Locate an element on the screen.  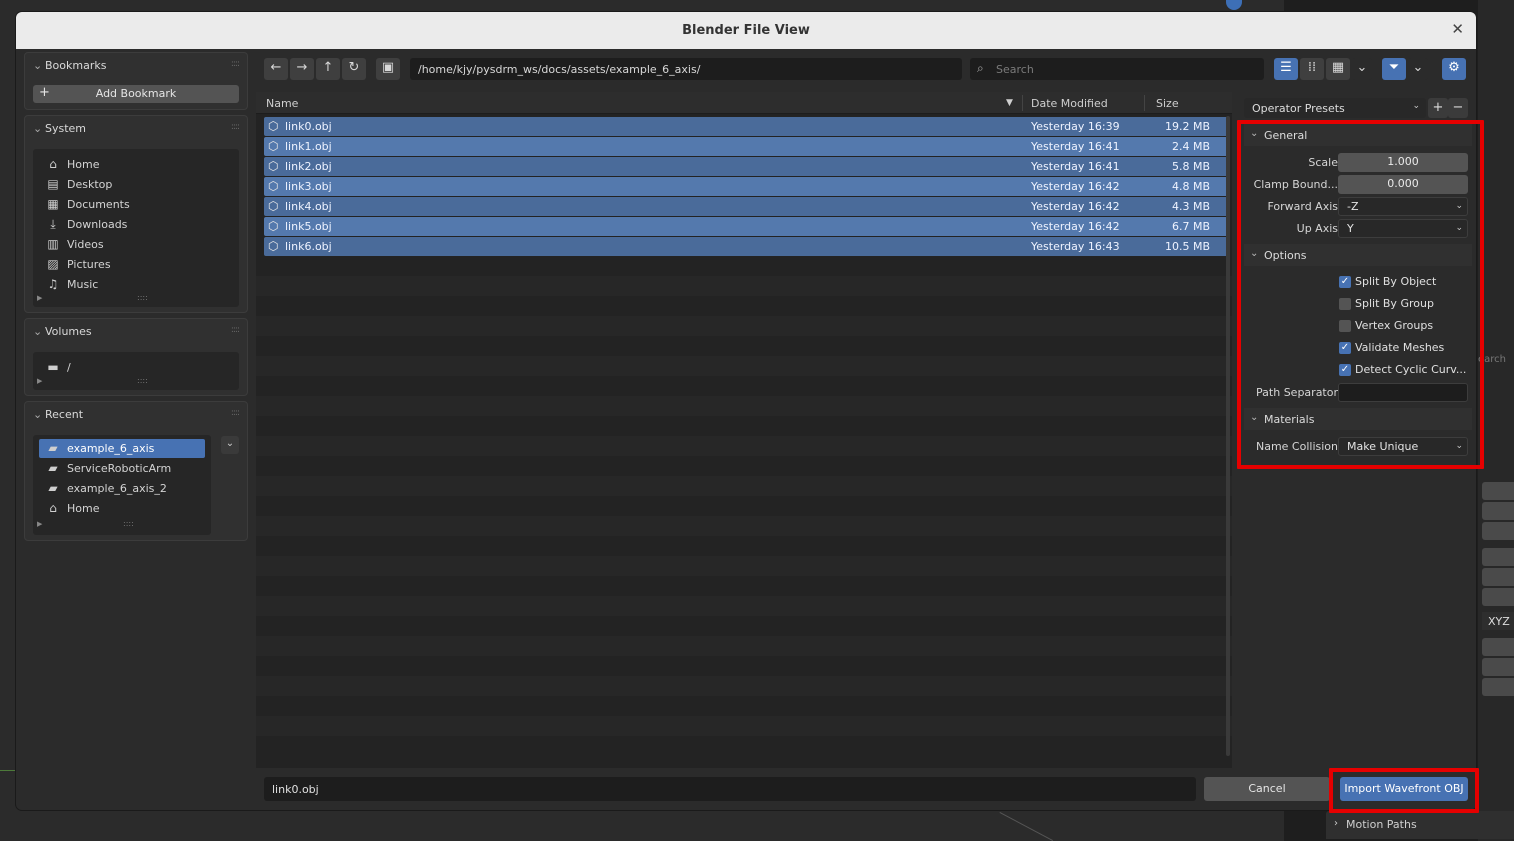
close-icon: ✕ is located at coordinates (1457, 29).